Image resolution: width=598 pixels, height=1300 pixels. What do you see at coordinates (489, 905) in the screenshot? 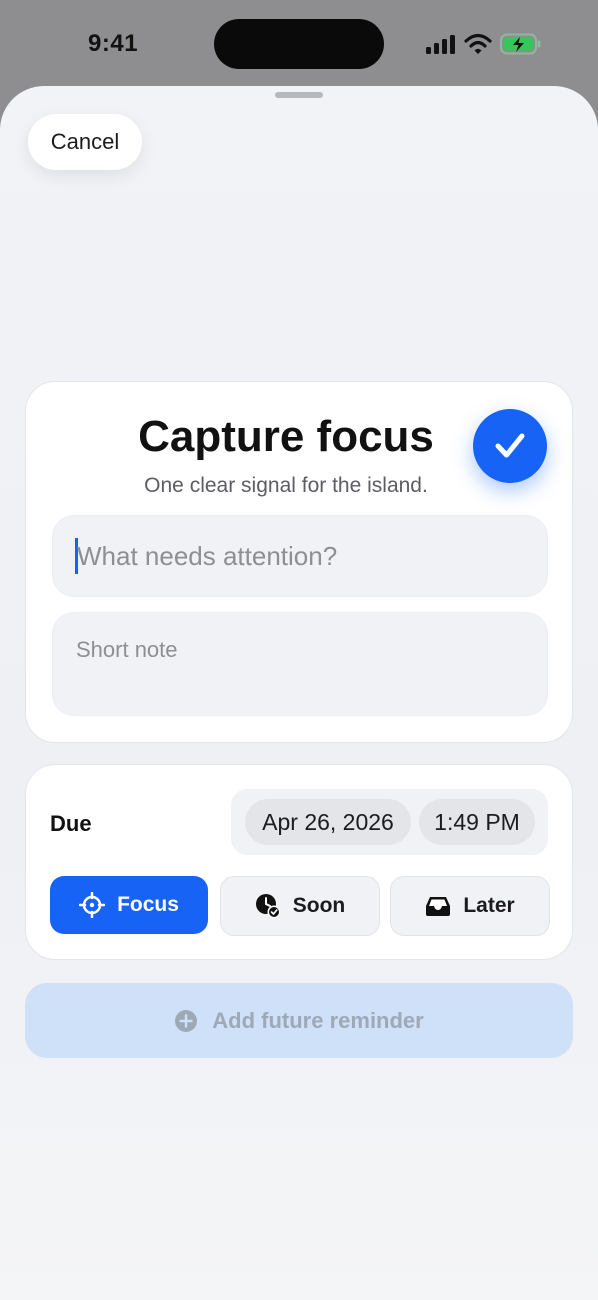
I see `priority-later-label: Later` at bounding box center [489, 905].